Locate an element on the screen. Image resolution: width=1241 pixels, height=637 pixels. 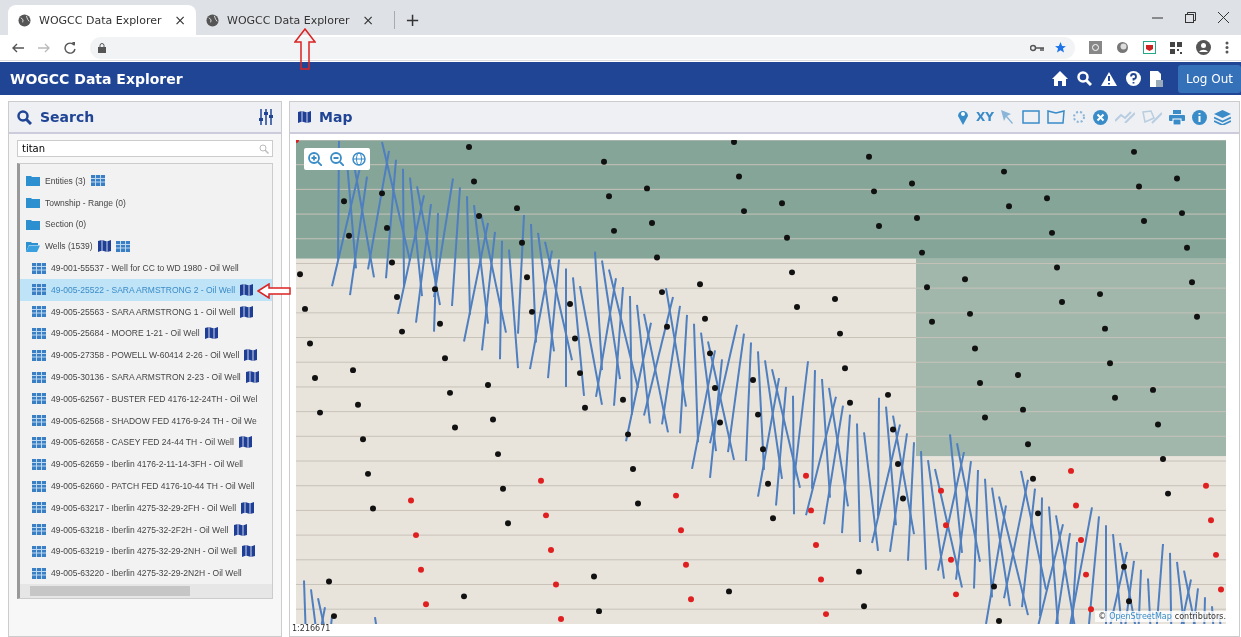
qr-code-icon is located at coordinates (1176, 47).